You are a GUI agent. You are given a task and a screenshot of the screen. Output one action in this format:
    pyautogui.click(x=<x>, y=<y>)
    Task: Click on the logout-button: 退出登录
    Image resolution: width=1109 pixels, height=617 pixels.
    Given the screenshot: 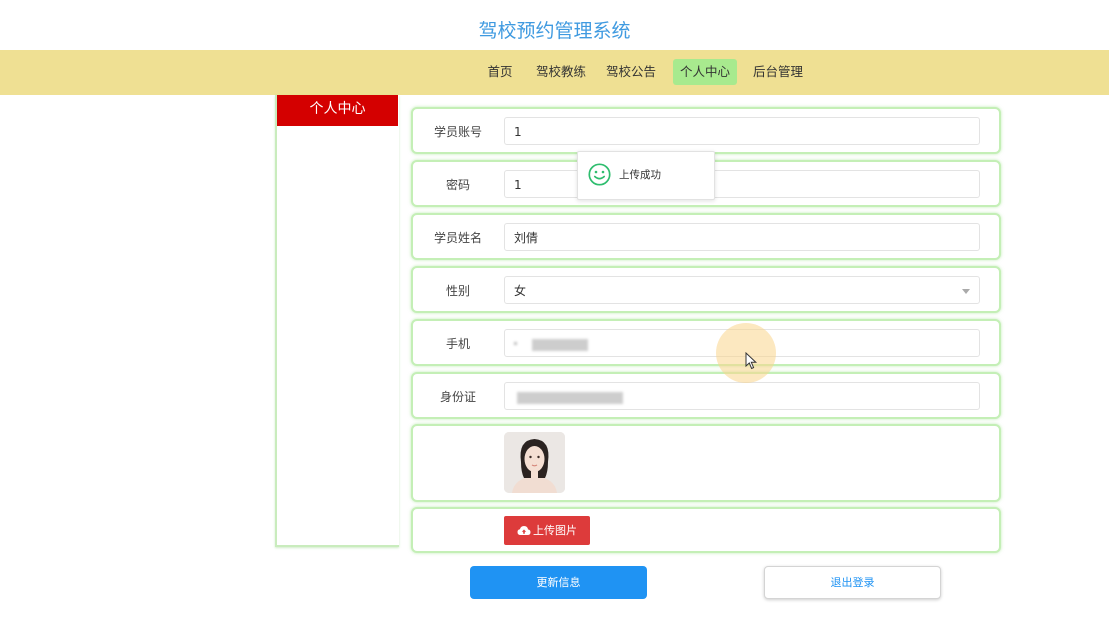 What is the action you would take?
    pyautogui.click(x=852, y=582)
    